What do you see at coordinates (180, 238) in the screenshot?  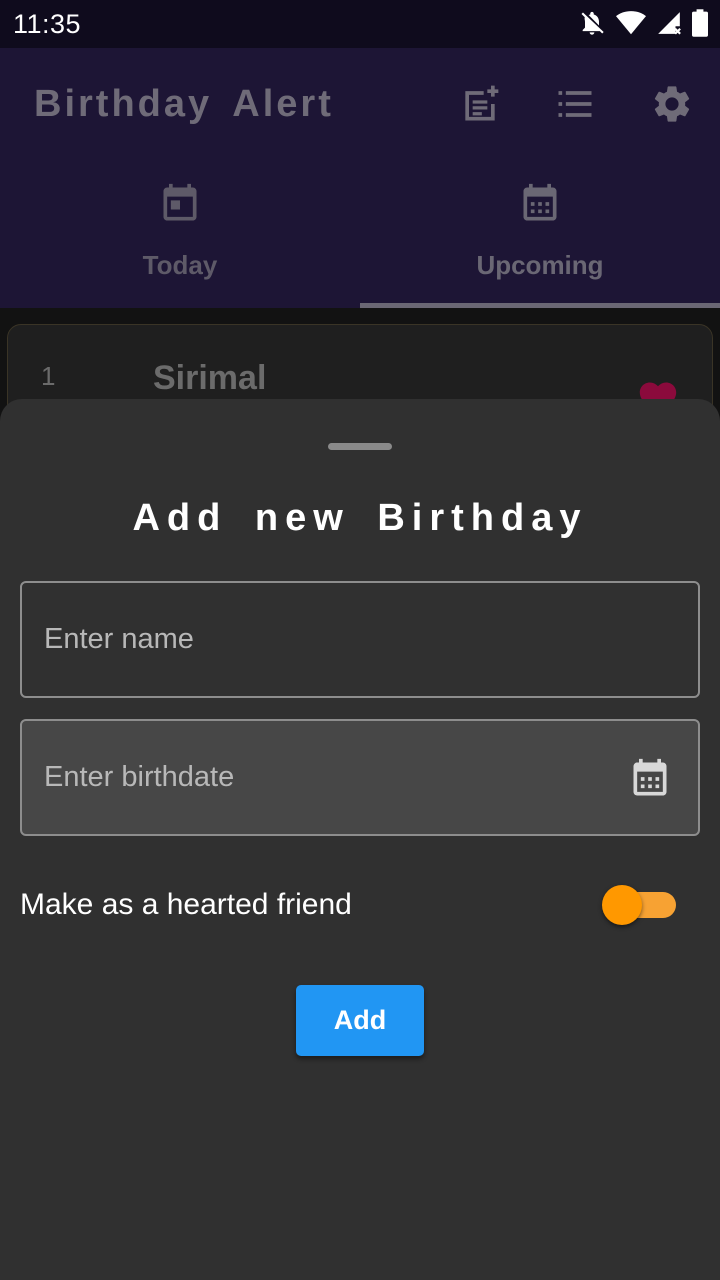 I see `tab-today: Today` at bounding box center [180, 238].